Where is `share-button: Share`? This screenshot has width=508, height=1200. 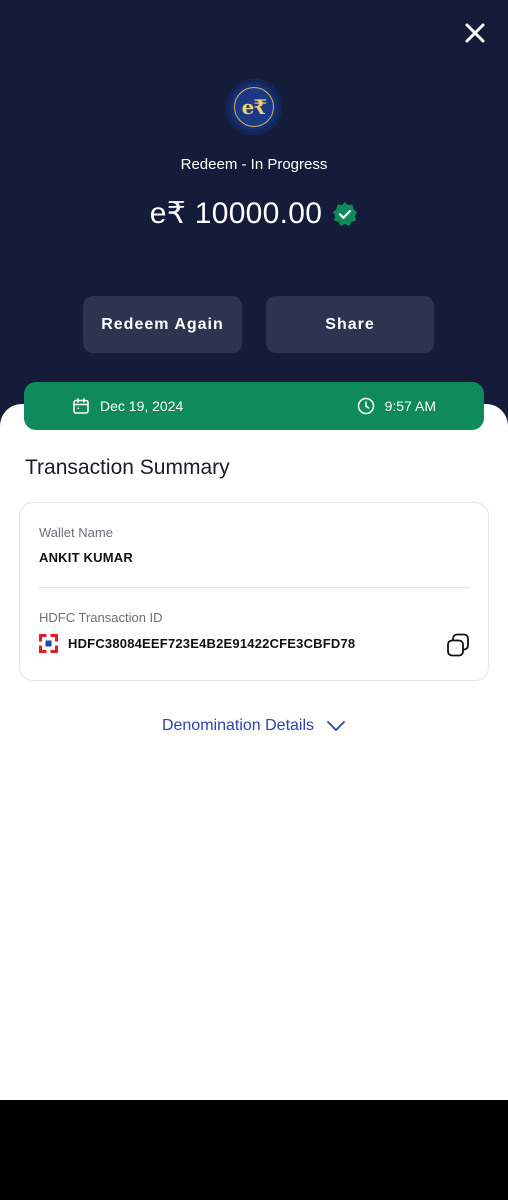 share-button: Share is located at coordinates (350, 324).